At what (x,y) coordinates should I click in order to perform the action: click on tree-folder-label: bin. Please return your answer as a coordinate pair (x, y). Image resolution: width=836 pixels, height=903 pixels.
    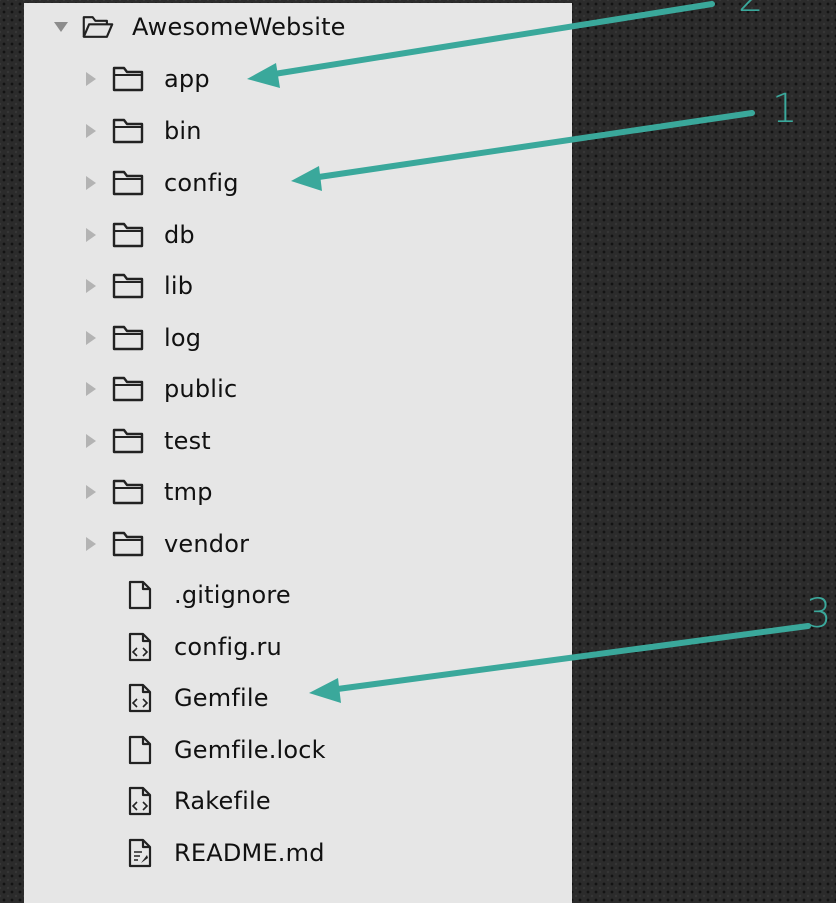
    Looking at the image, I should click on (183, 131).